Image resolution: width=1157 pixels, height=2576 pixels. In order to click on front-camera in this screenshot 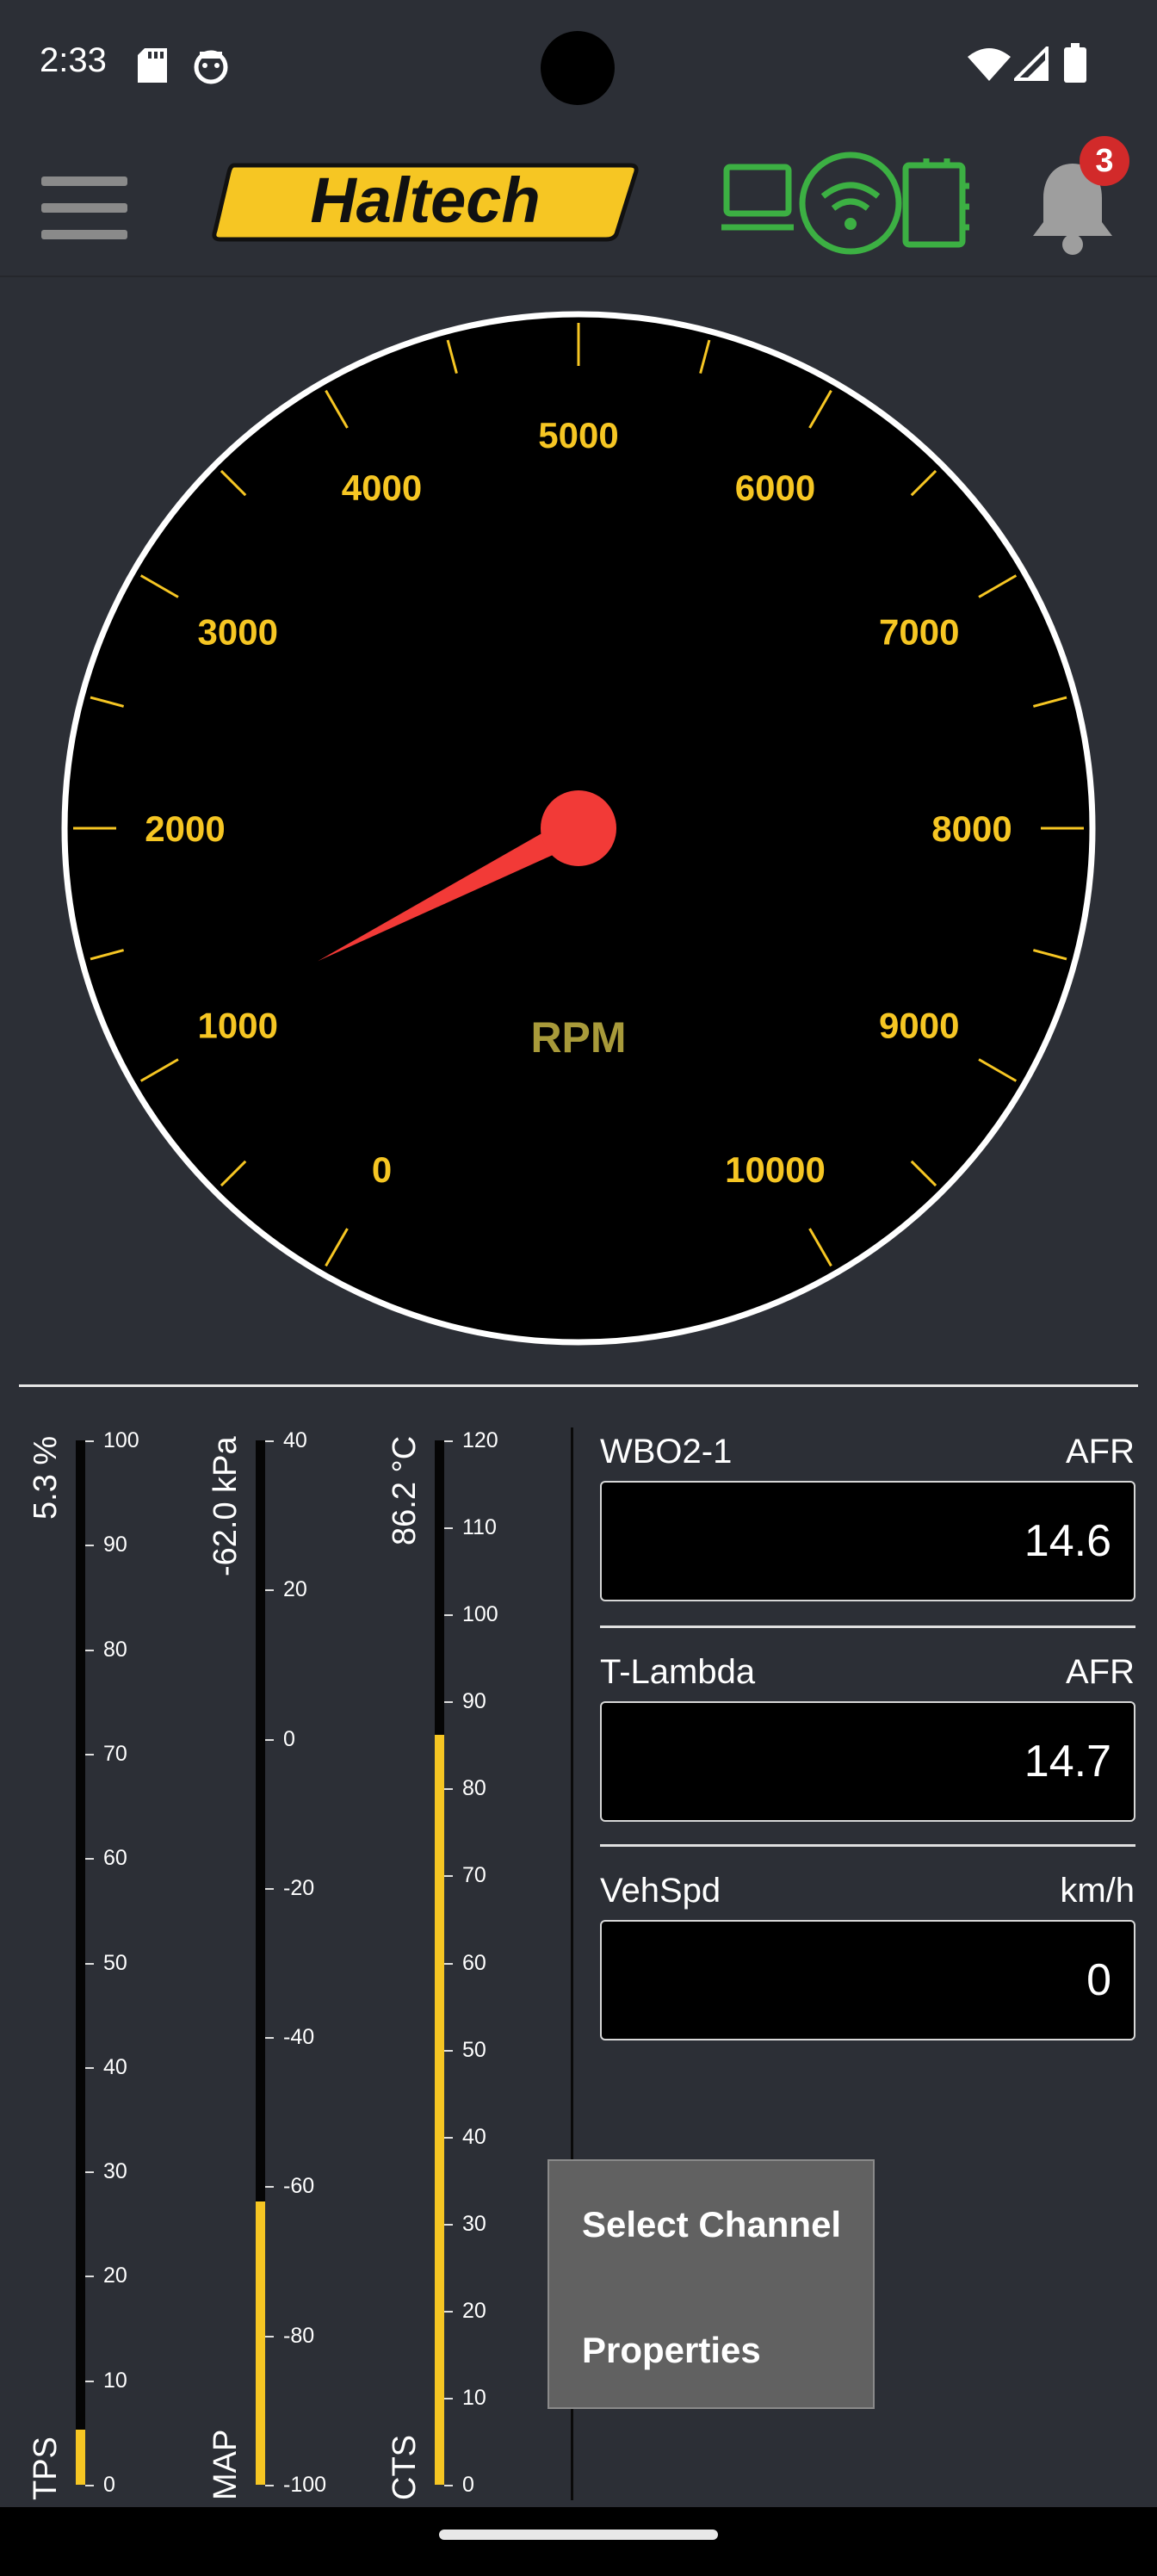, I will do `click(578, 68)`.